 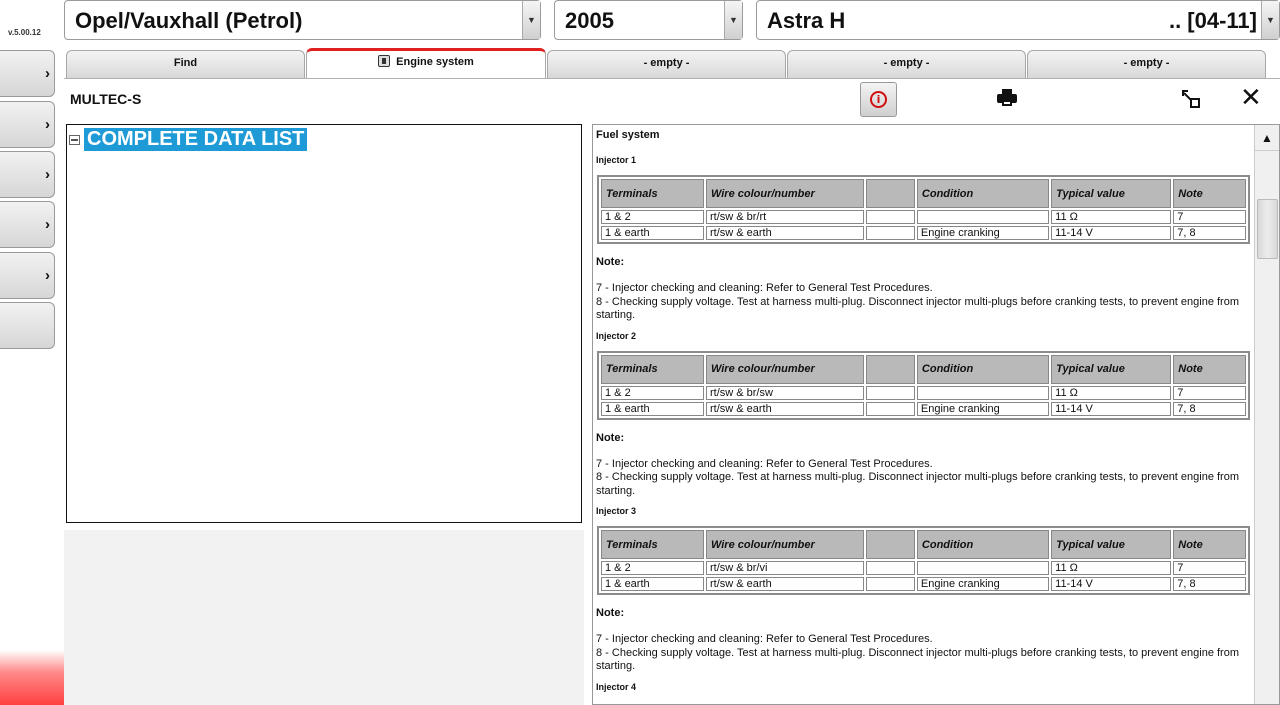 I want to click on table-cell: rt/sw & br/sw, so click(x=785, y=392).